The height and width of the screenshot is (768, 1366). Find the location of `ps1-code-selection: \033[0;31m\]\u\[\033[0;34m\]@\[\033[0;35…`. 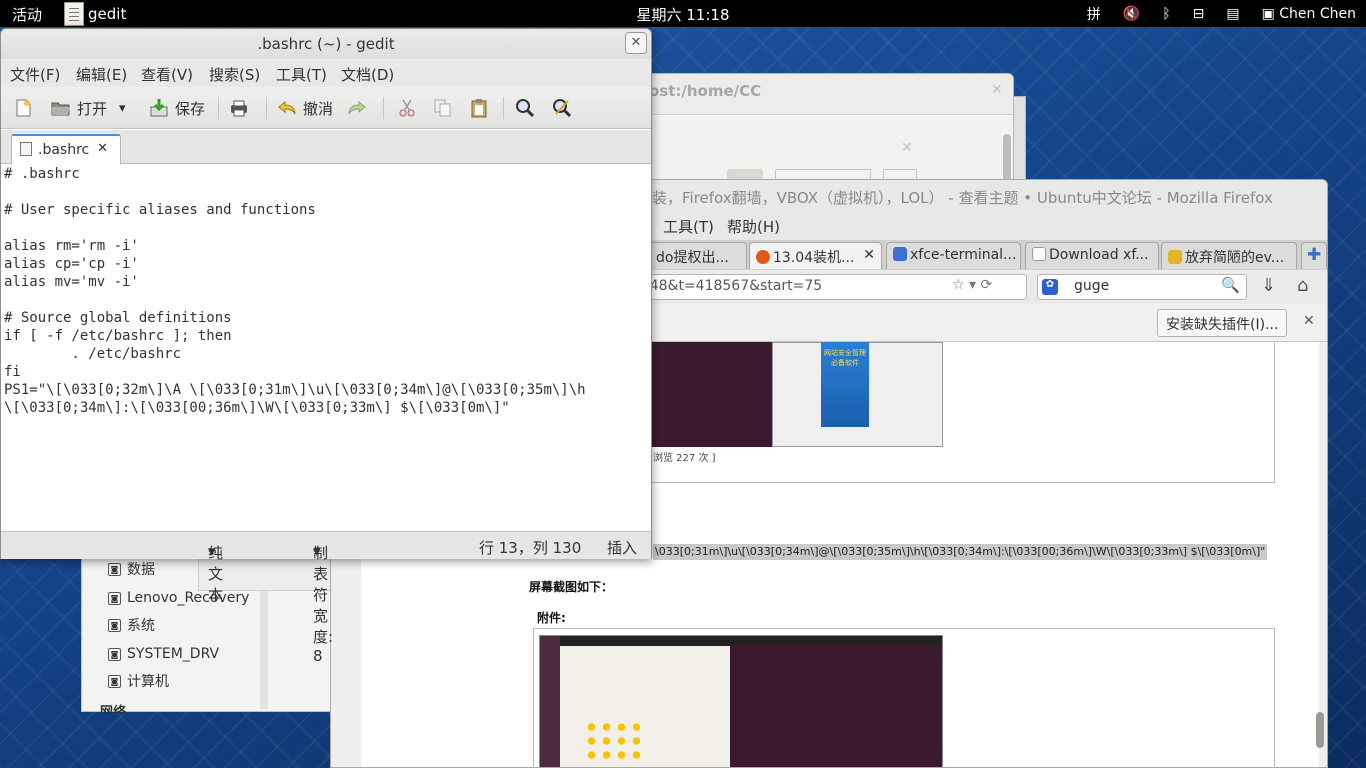

ps1-code-selection: \033[0;31m\]\u\[\033[0;34m\]@\[\033[0;35… is located at coordinates (960, 552).